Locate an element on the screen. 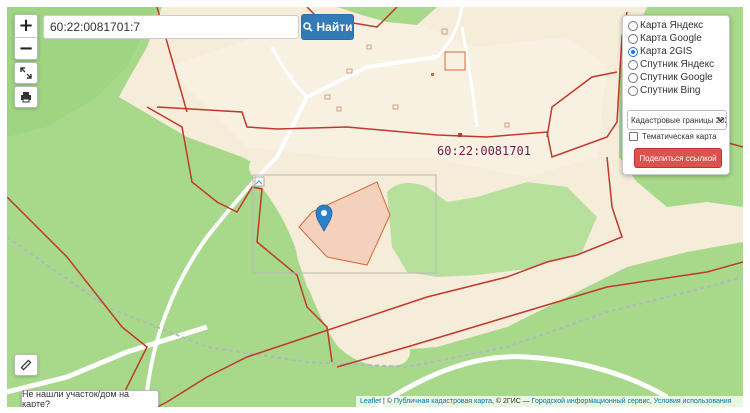  not-found-button: Не нашли участок/дом на карте? is located at coordinates (90, 398).